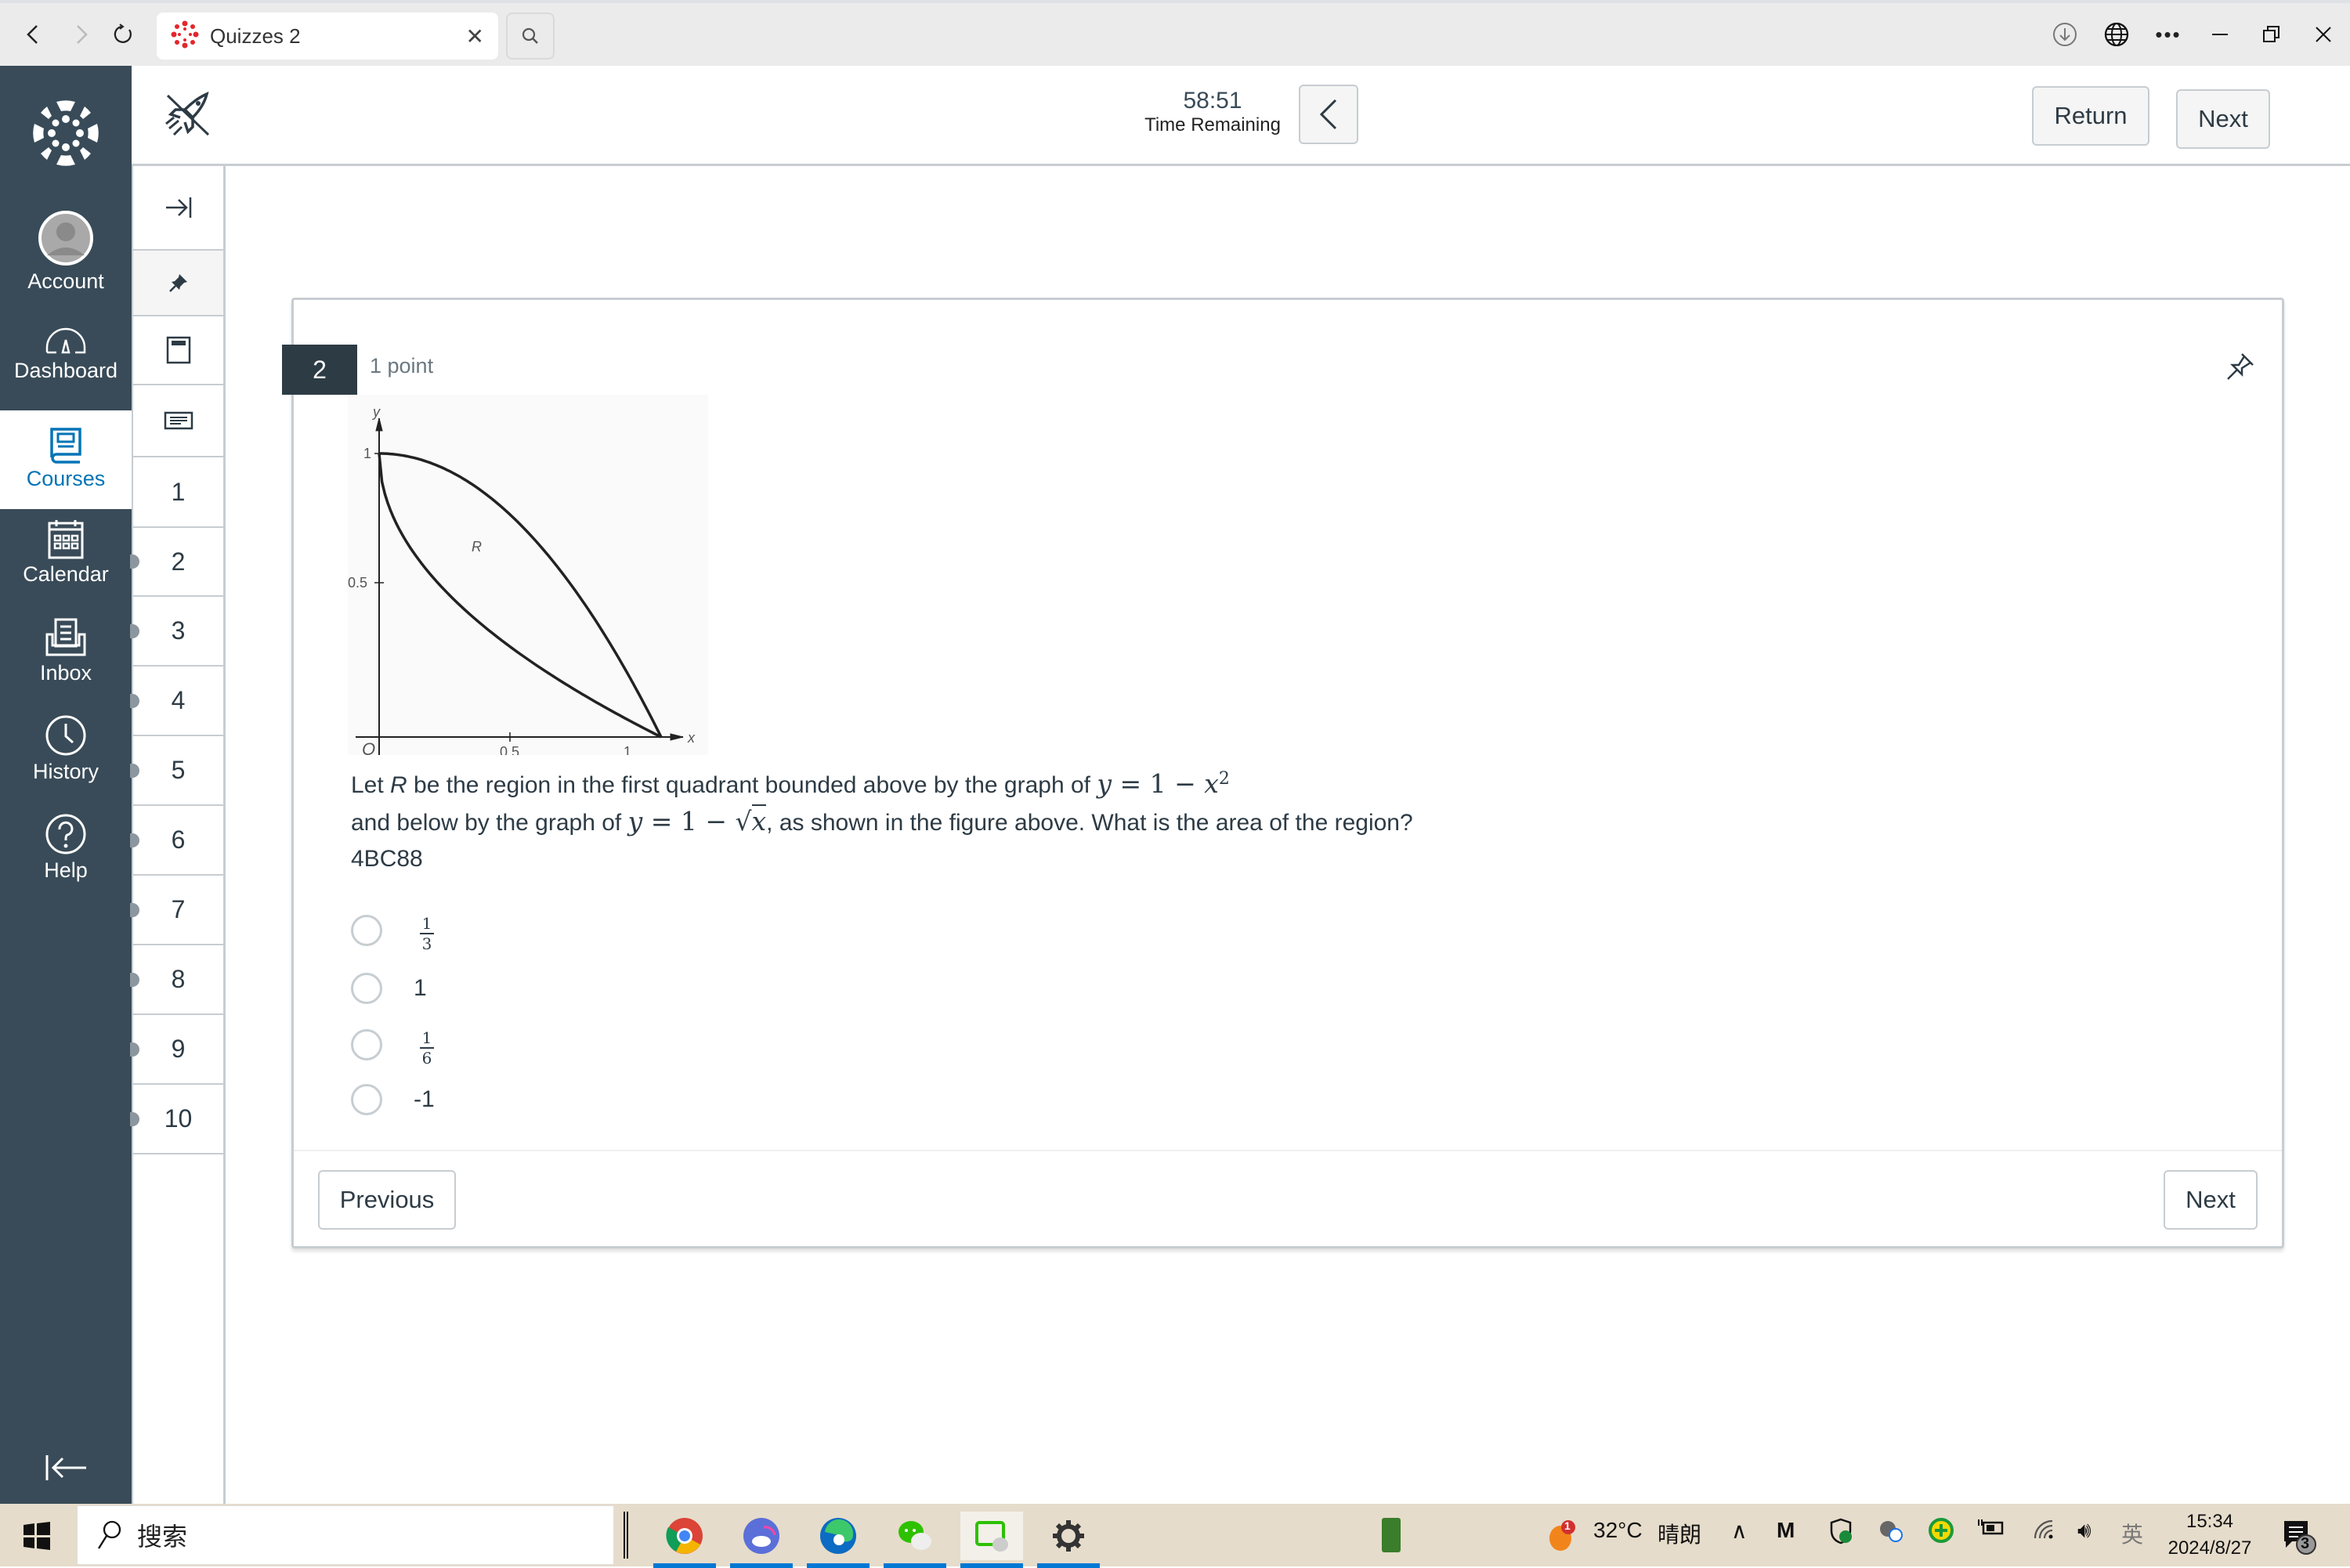  Describe the element at coordinates (2324, 34) in the screenshot. I see `close-window-icon` at that location.